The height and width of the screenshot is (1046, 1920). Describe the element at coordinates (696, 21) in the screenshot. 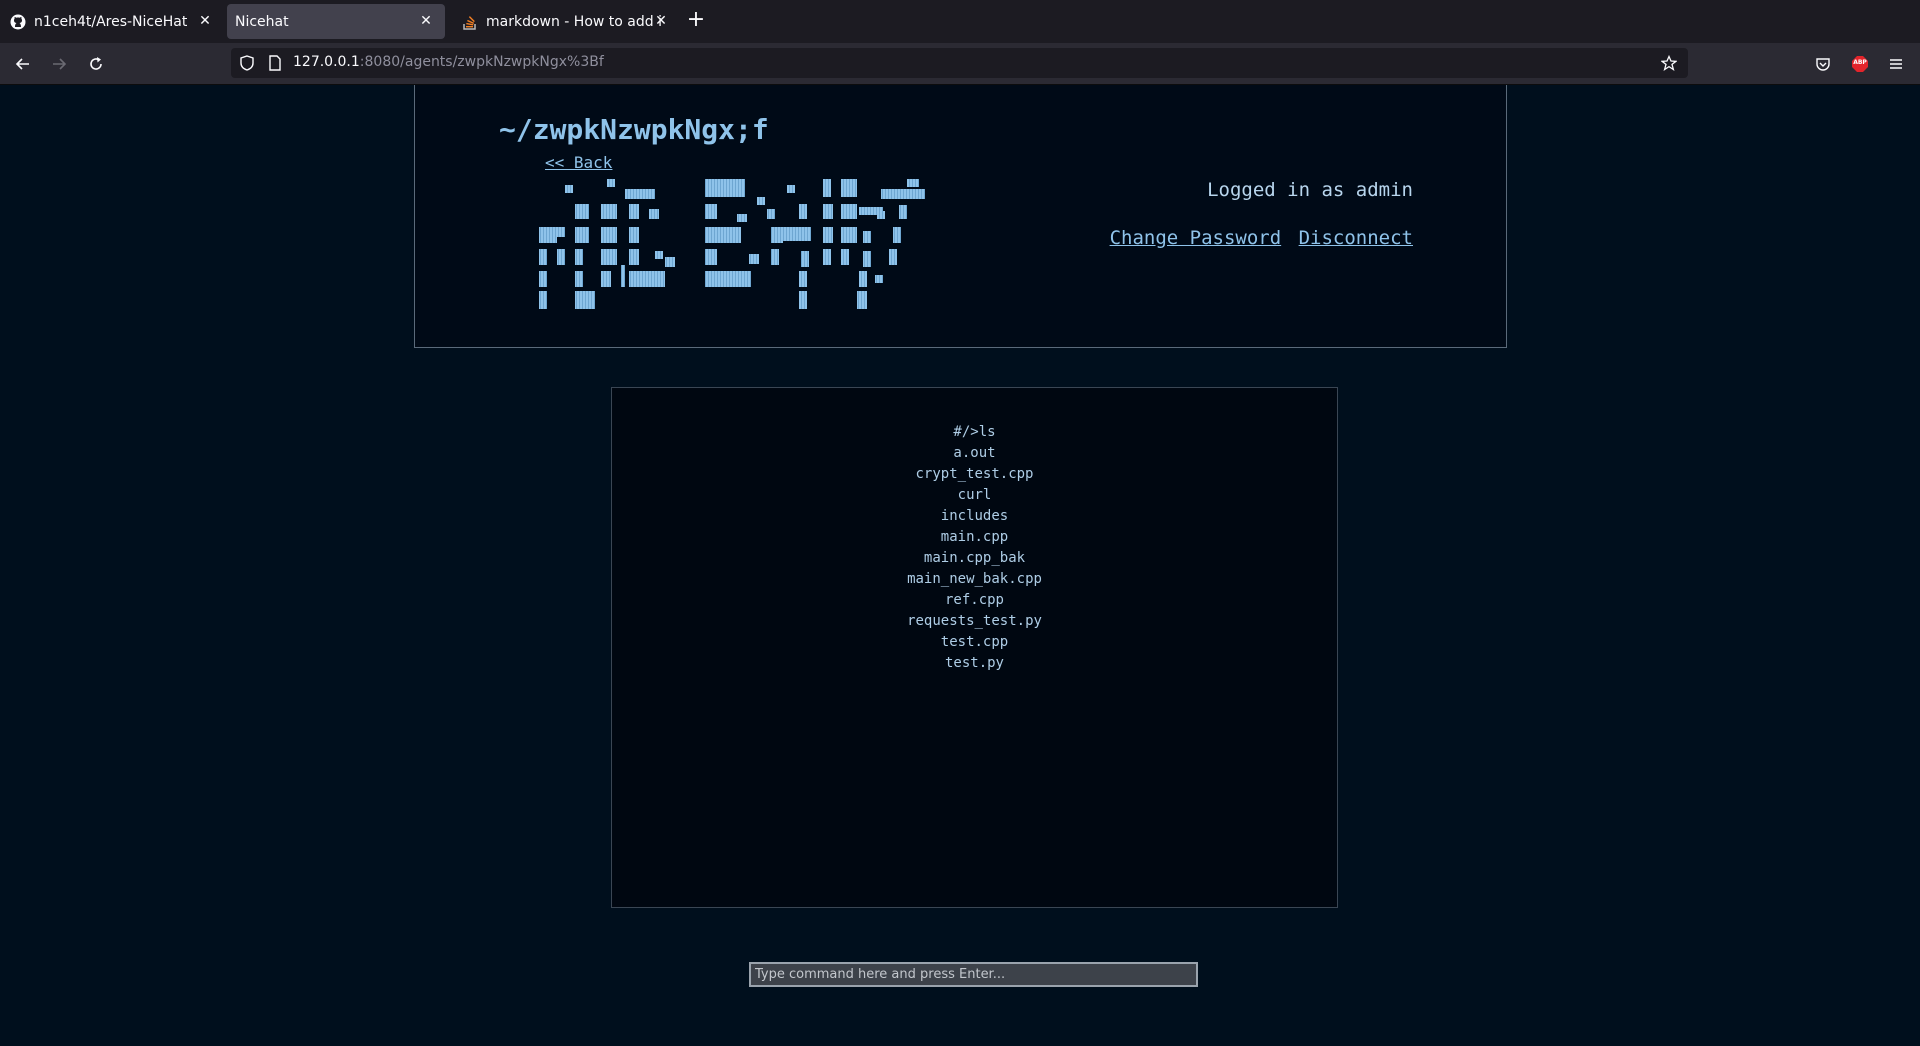

I see `new-tab-button: +` at that location.